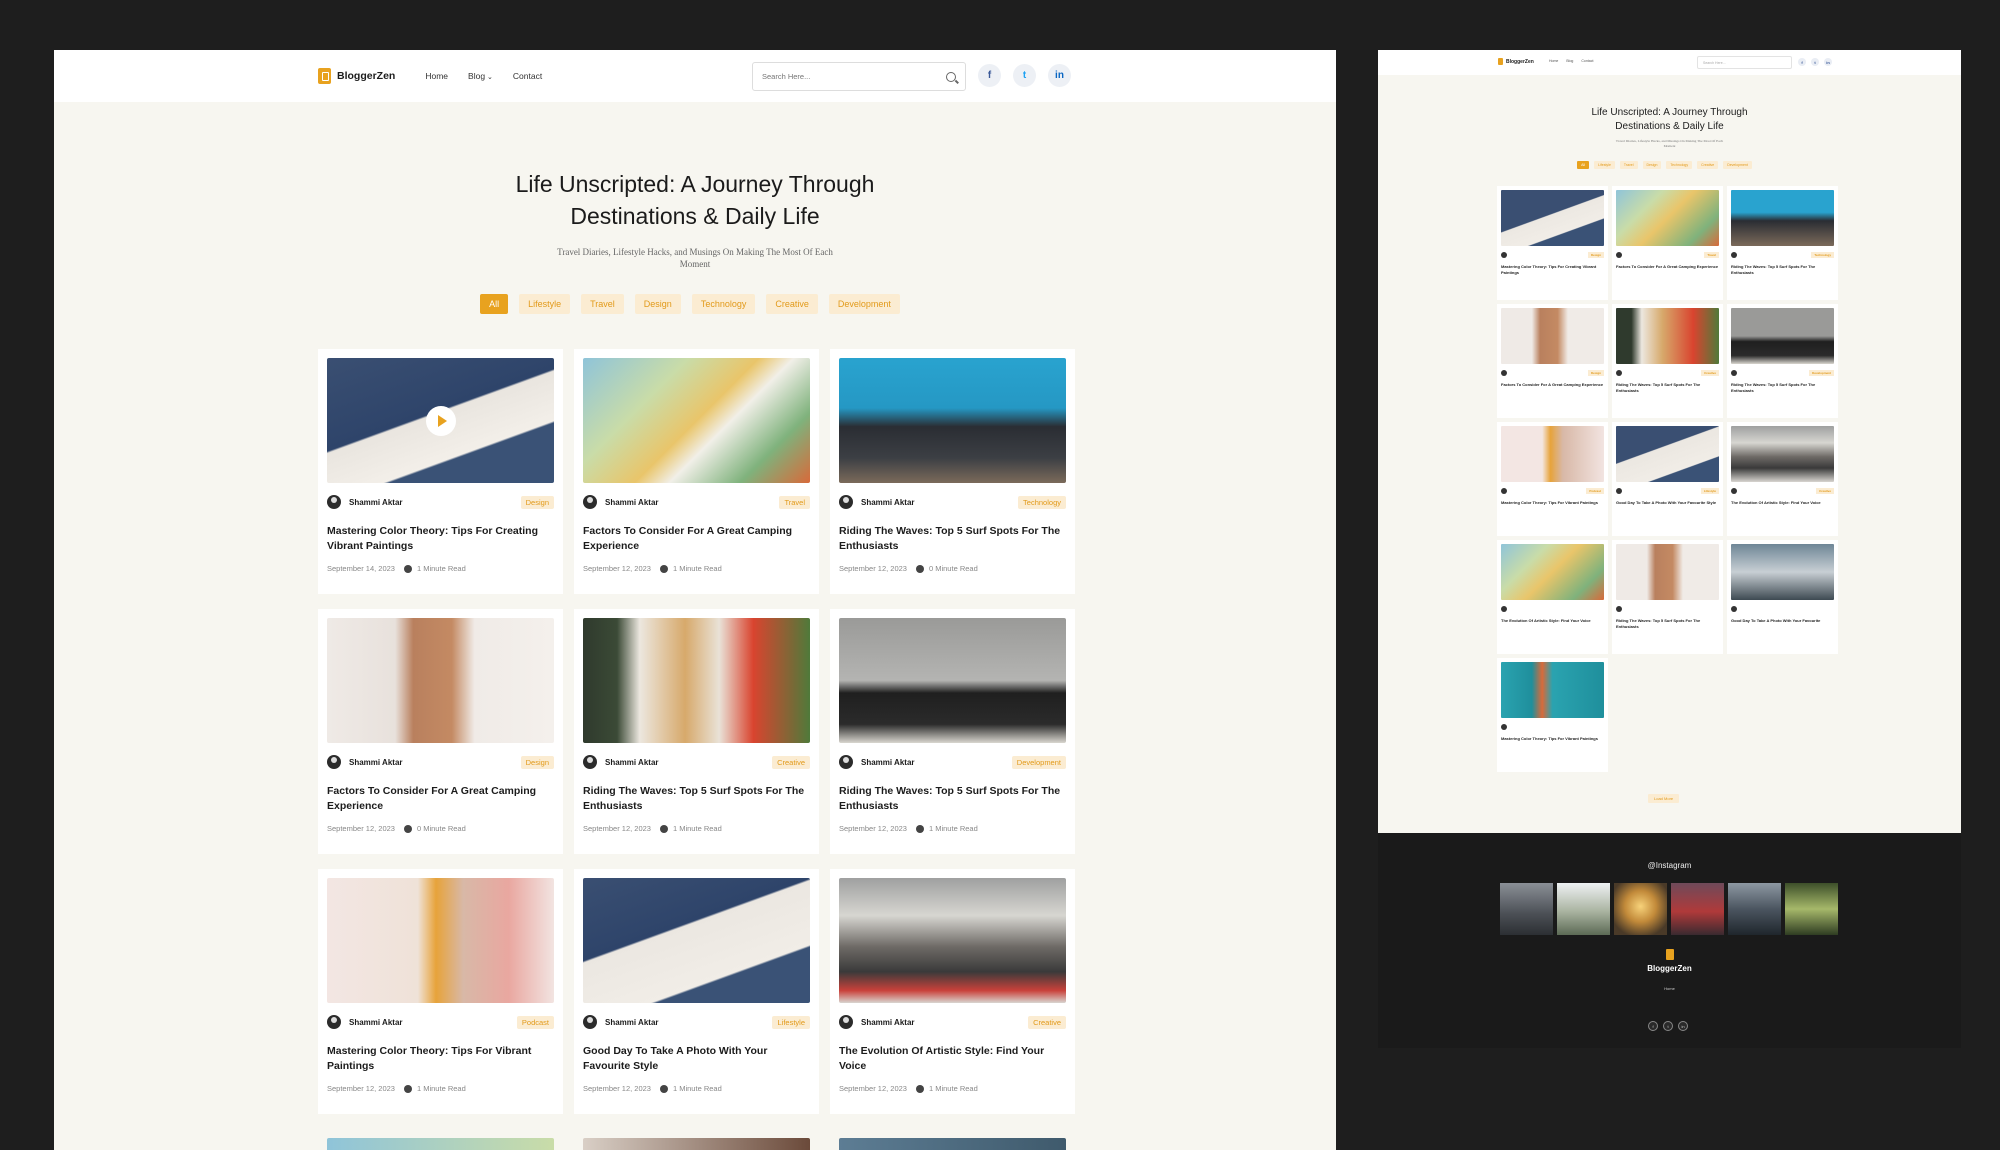 Image resolution: width=2000 pixels, height=1150 pixels. Describe the element at coordinates (1059, 75) in the screenshot. I see `linkedin-icon: in` at that location.